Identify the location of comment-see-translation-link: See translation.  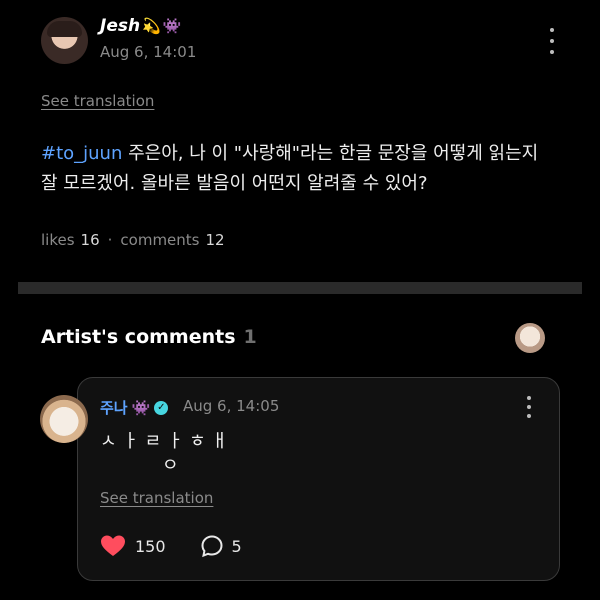
(156, 498).